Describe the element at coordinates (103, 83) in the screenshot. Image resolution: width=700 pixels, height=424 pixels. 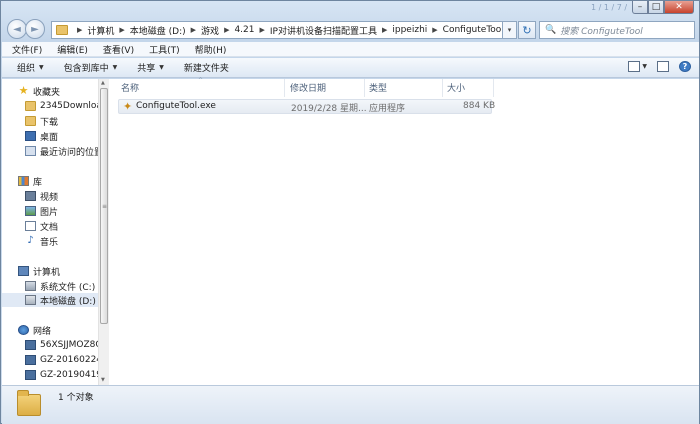
I see `scroll-up-icon: ▲` at that location.